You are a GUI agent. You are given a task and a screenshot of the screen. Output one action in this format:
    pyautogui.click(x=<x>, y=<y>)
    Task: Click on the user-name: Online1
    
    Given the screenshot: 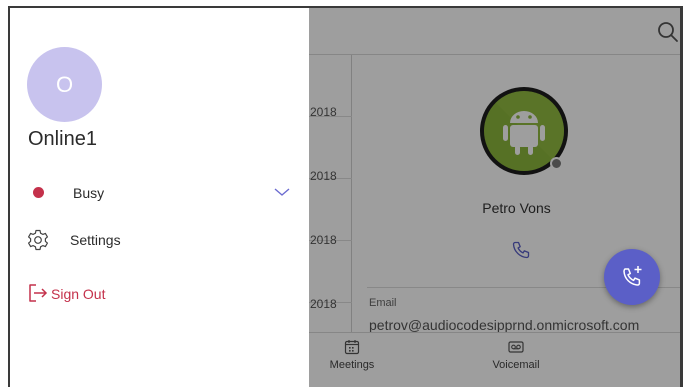 What is the action you would take?
    pyautogui.click(x=62, y=139)
    